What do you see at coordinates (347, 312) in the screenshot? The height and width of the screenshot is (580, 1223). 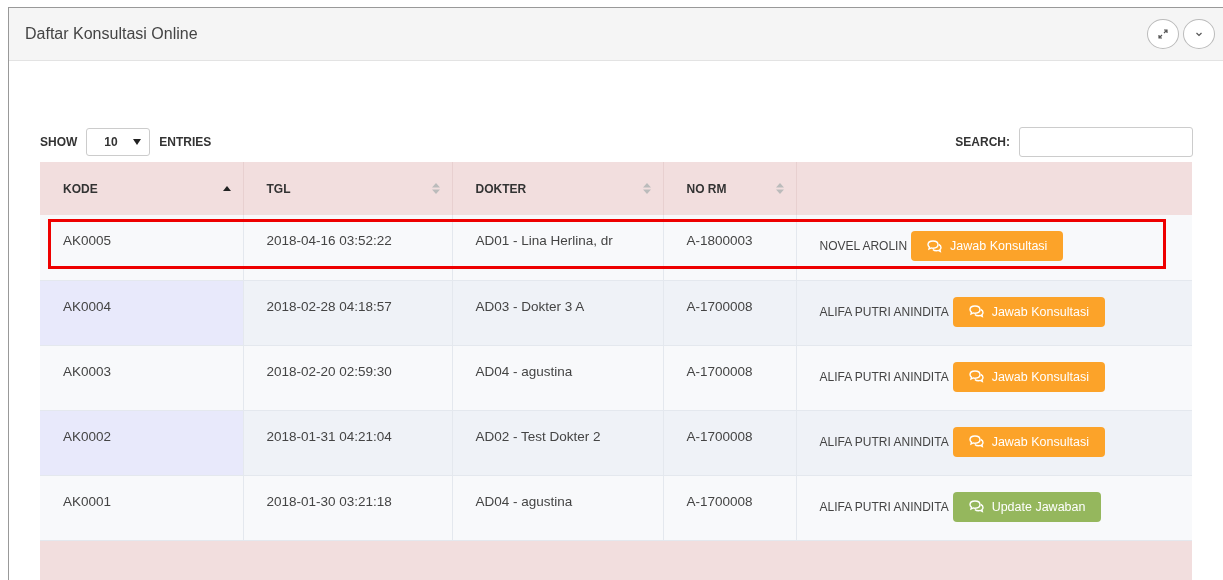 I see `table-cell: 2018-02-28 04:18:57` at bounding box center [347, 312].